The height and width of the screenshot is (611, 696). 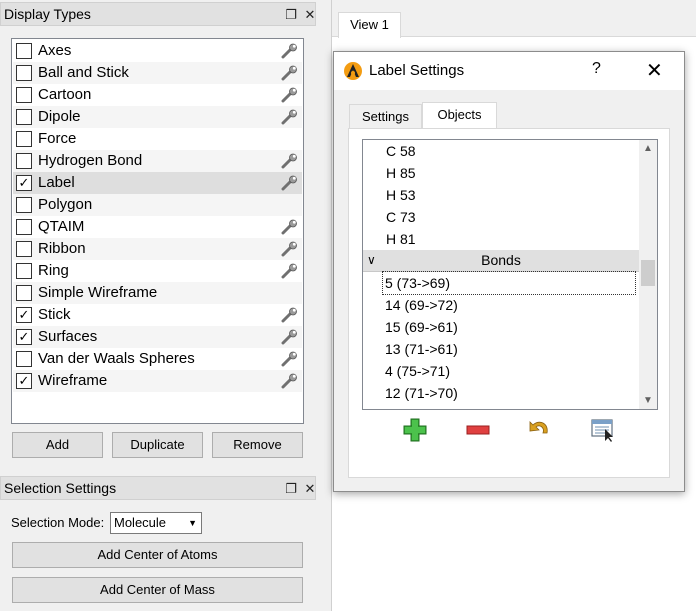 What do you see at coordinates (509, 71) in the screenshot?
I see `dialog-title-bar: Label Settings ? ✕` at bounding box center [509, 71].